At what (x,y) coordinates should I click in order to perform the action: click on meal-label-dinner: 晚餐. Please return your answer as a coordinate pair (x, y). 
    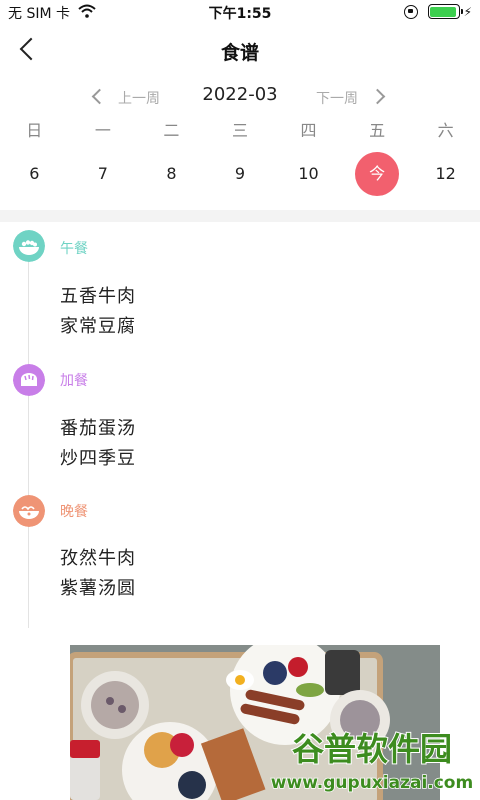
    Looking at the image, I should click on (74, 512).